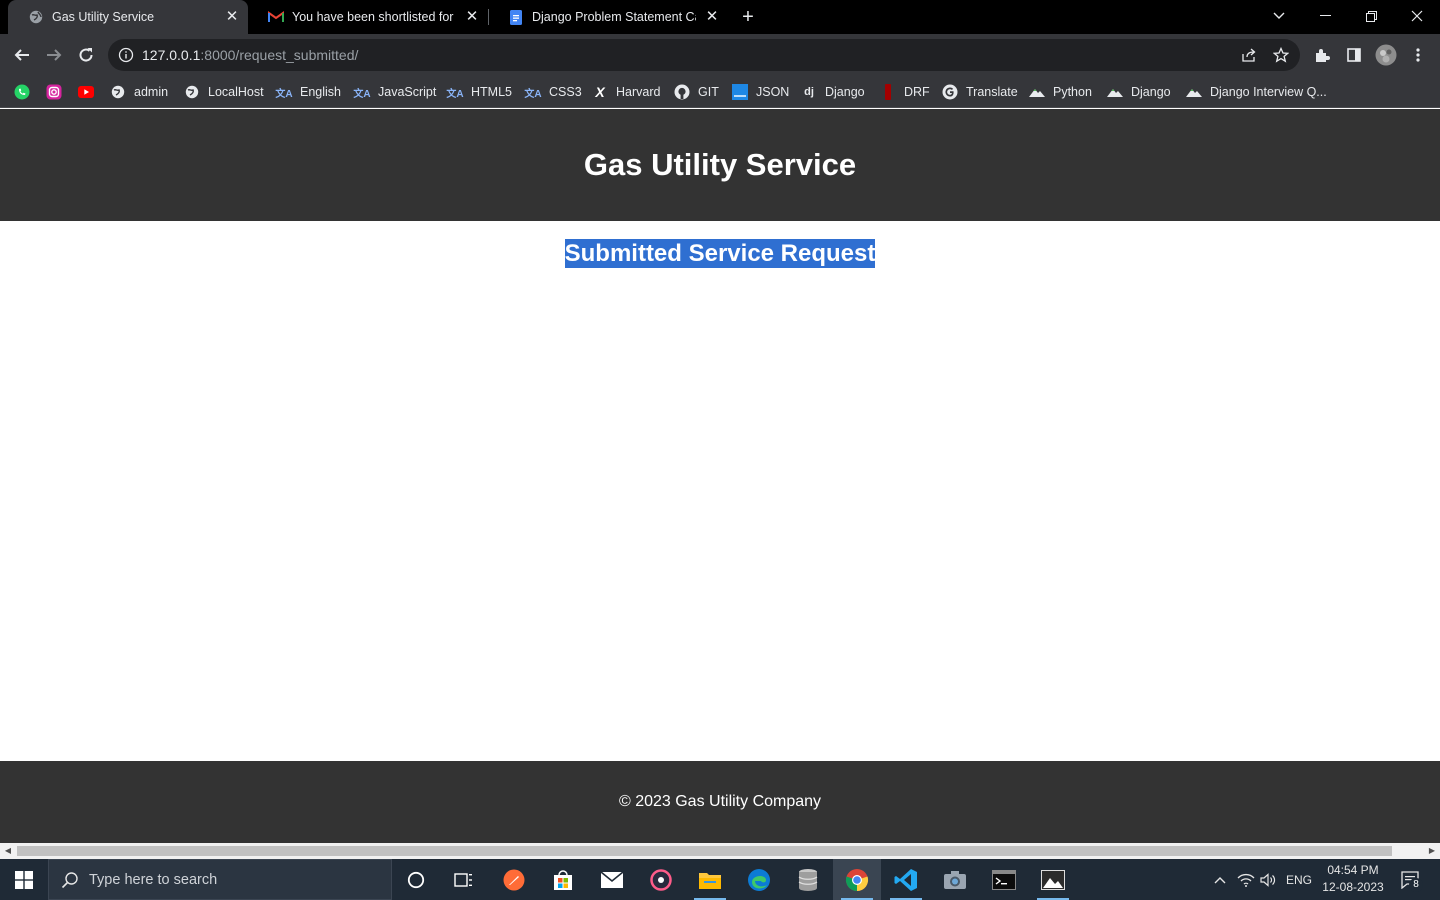 This screenshot has height=900, width=1440. I want to click on show-hidden-icons-chevron-icon, so click(1220, 879).